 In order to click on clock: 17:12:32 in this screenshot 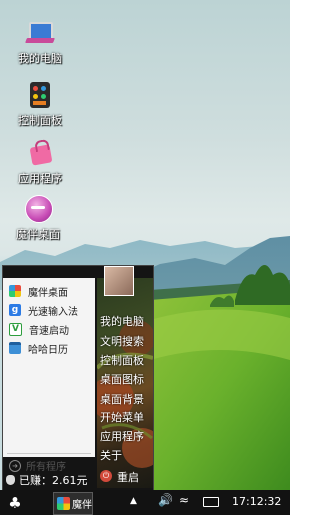, I will do `click(257, 501)`.